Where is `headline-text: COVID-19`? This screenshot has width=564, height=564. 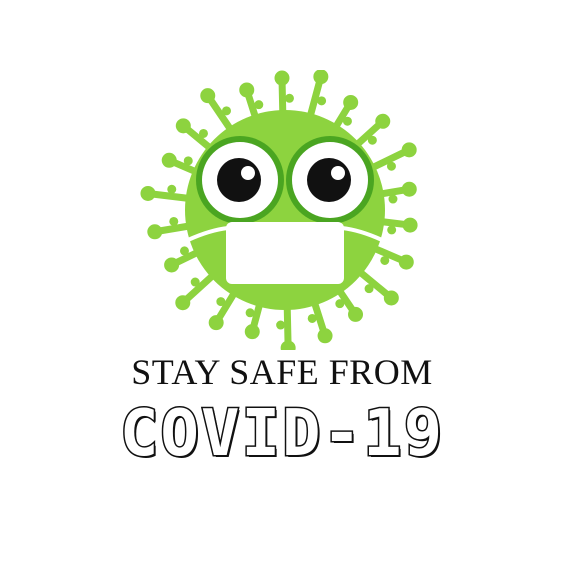
headline-text: COVID-19 is located at coordinates (282, 434).